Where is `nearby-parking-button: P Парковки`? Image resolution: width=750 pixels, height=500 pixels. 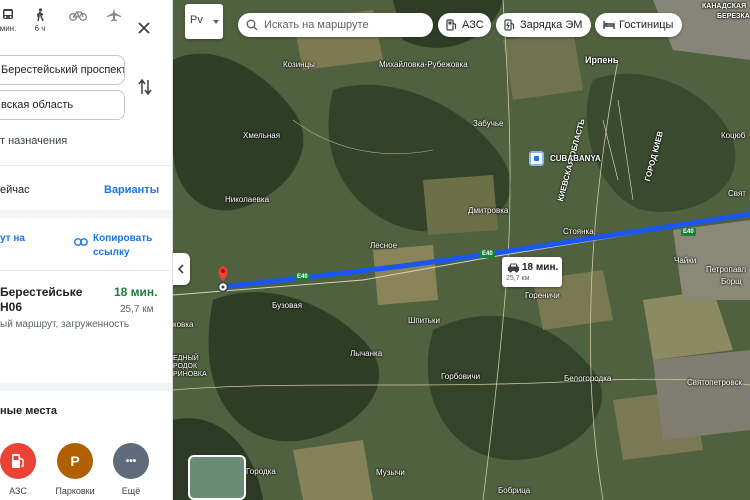 nearby-parking-button: P Парковки is located at coordinates (75, 469).